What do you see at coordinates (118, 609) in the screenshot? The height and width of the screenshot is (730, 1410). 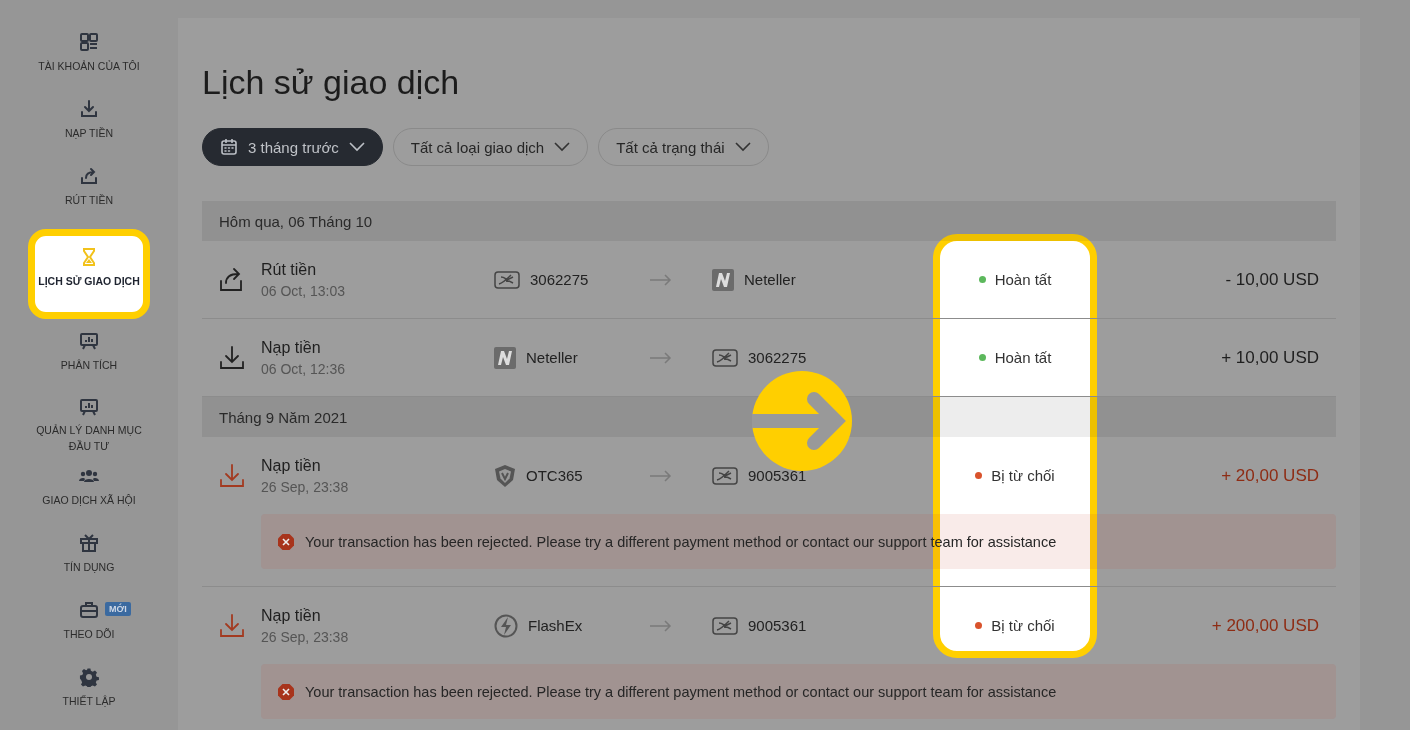 I see `new-badge: MỚI` at bounding box center [118, 609].